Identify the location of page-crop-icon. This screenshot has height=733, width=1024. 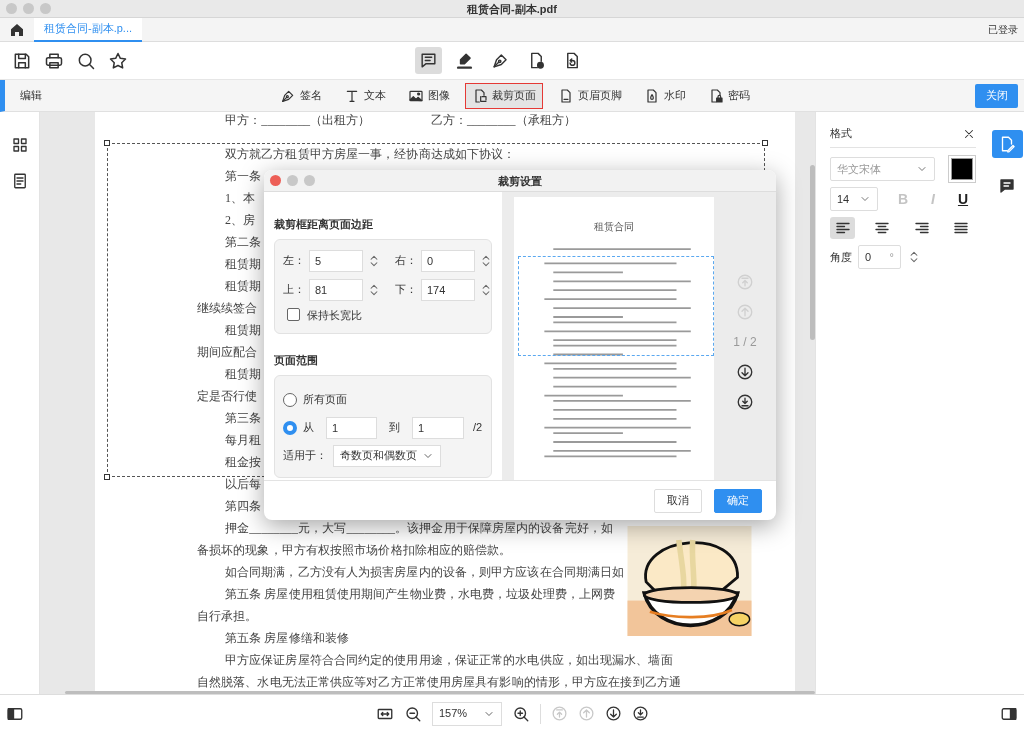
(480, 95).